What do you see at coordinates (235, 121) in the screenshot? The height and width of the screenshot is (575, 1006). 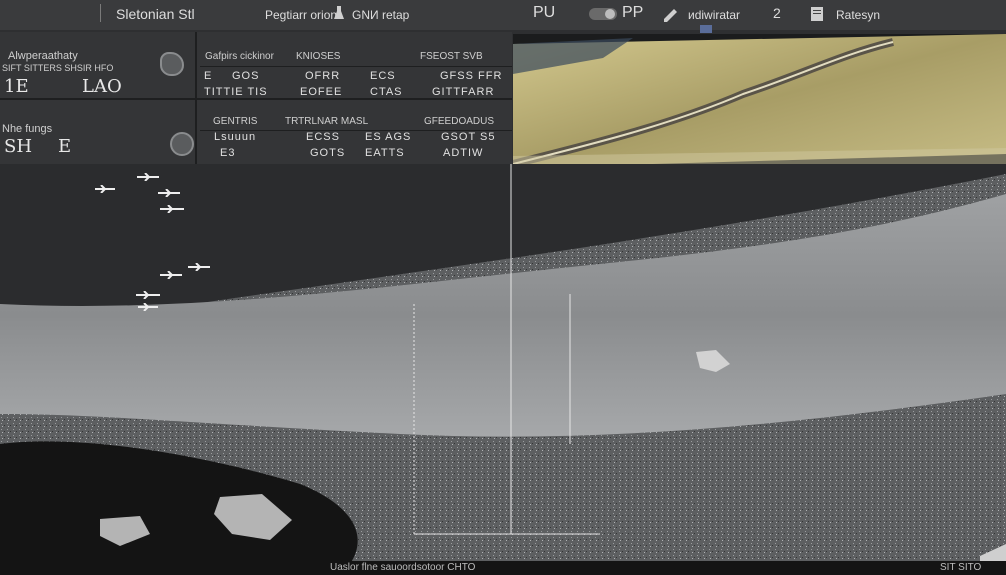 I see `column-header: GENTRIS` at bounding box center [235, 121].